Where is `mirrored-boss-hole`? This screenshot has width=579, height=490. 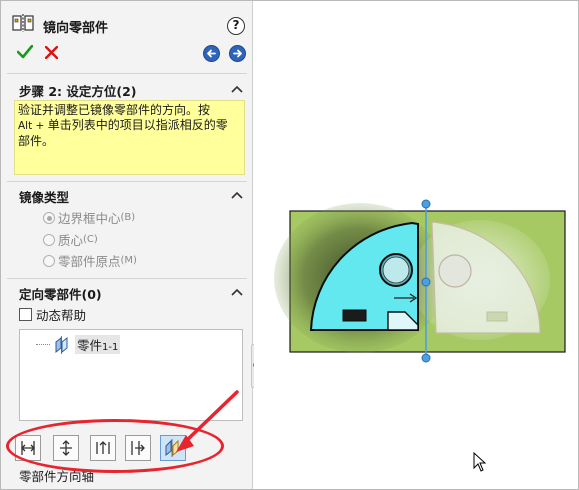 mirrored-boss-hole is located at coordinates (455, 271).